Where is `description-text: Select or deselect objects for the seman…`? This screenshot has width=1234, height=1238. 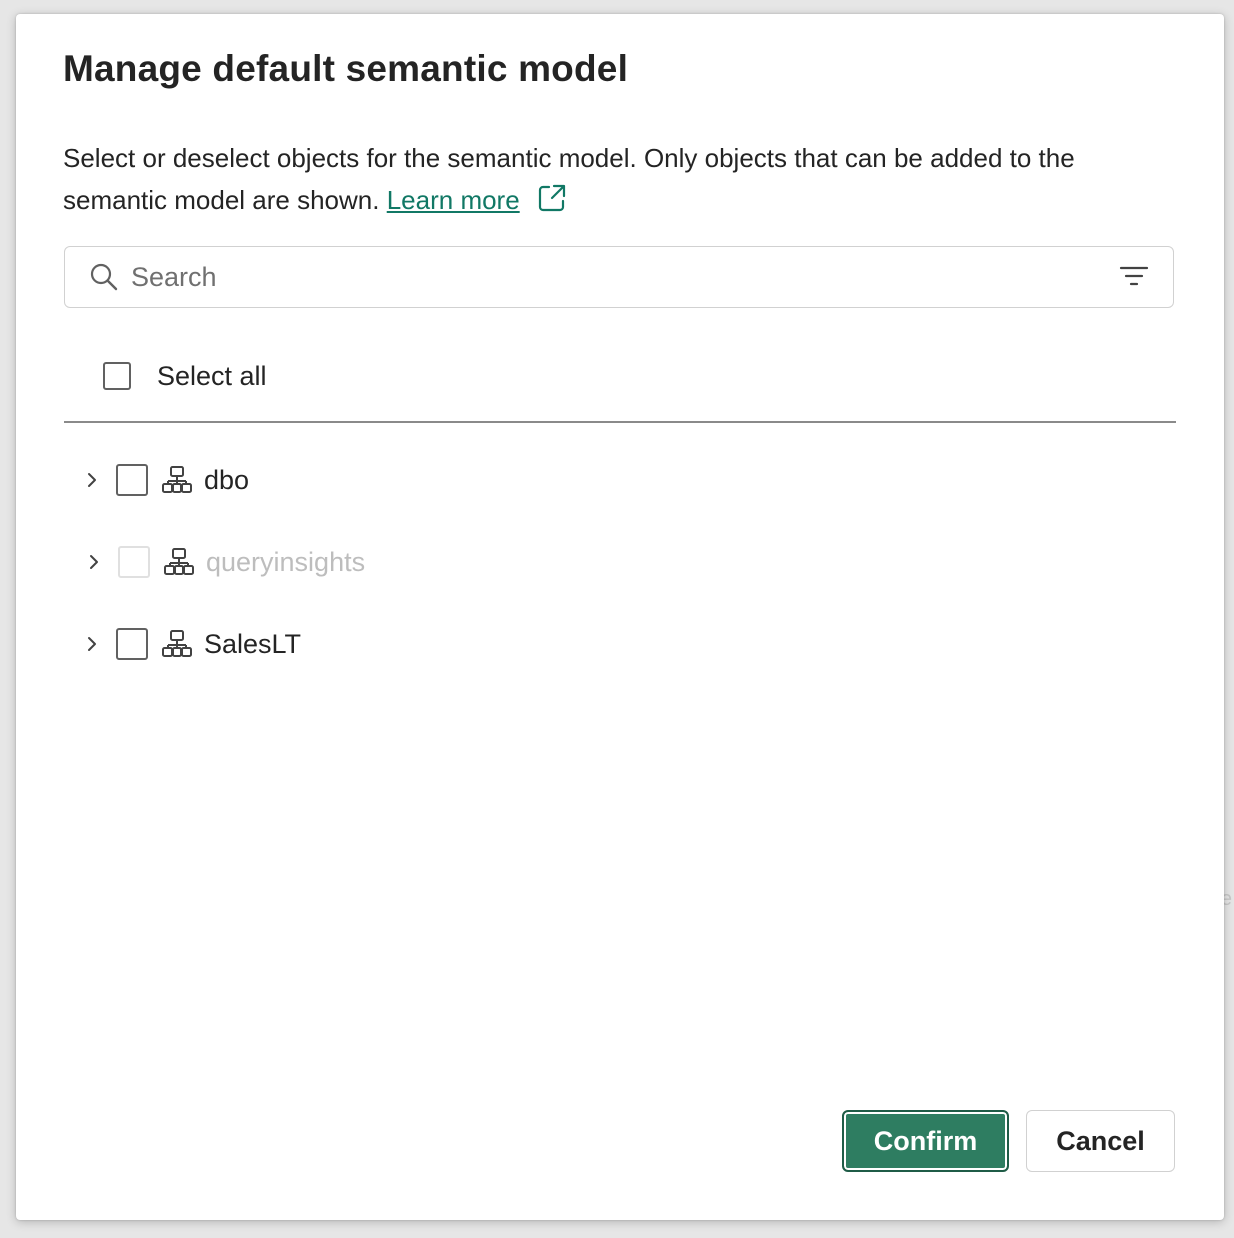 description-text: Select or deselect objects for the seman… is located at coordinates (569, 179).